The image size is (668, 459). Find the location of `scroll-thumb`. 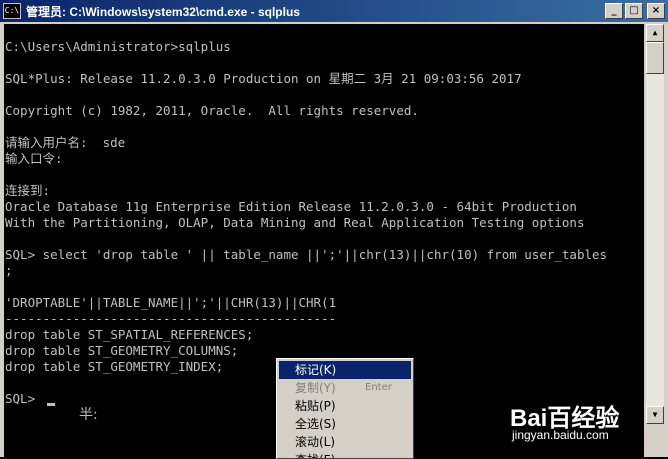

scroll-thumb is located at coordinates (655, 58).